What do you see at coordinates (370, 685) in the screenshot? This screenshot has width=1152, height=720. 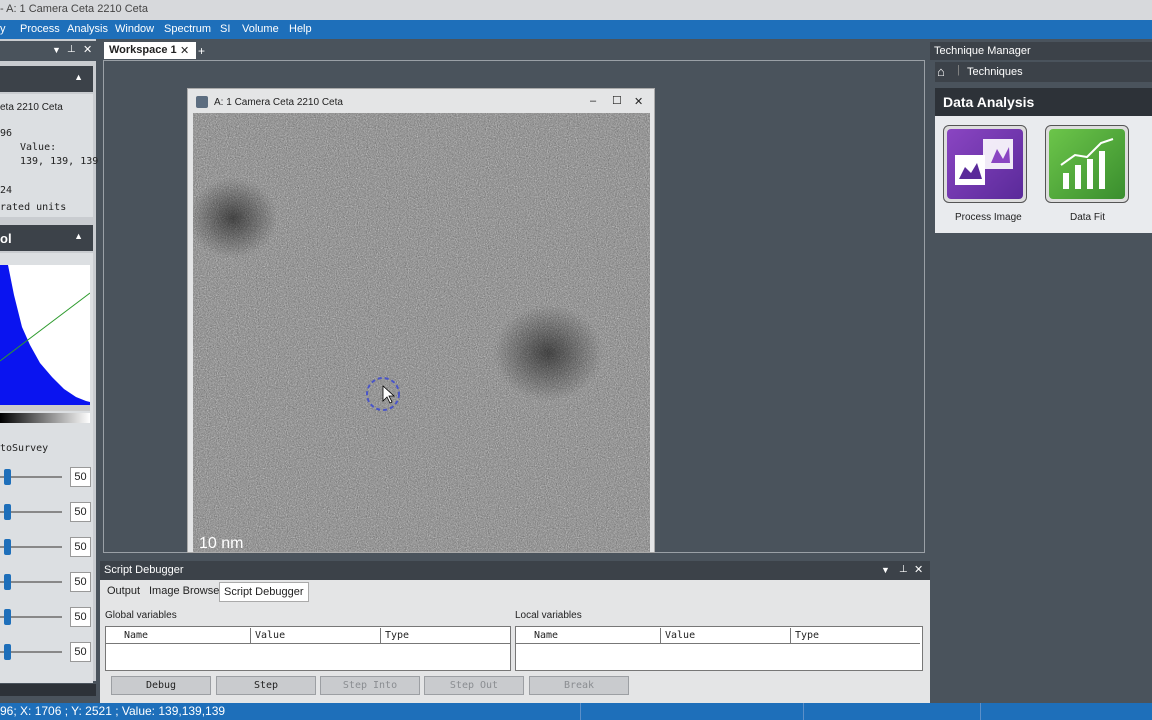 I see `step-into-button: Step Into` at bounding box center [370, 685].